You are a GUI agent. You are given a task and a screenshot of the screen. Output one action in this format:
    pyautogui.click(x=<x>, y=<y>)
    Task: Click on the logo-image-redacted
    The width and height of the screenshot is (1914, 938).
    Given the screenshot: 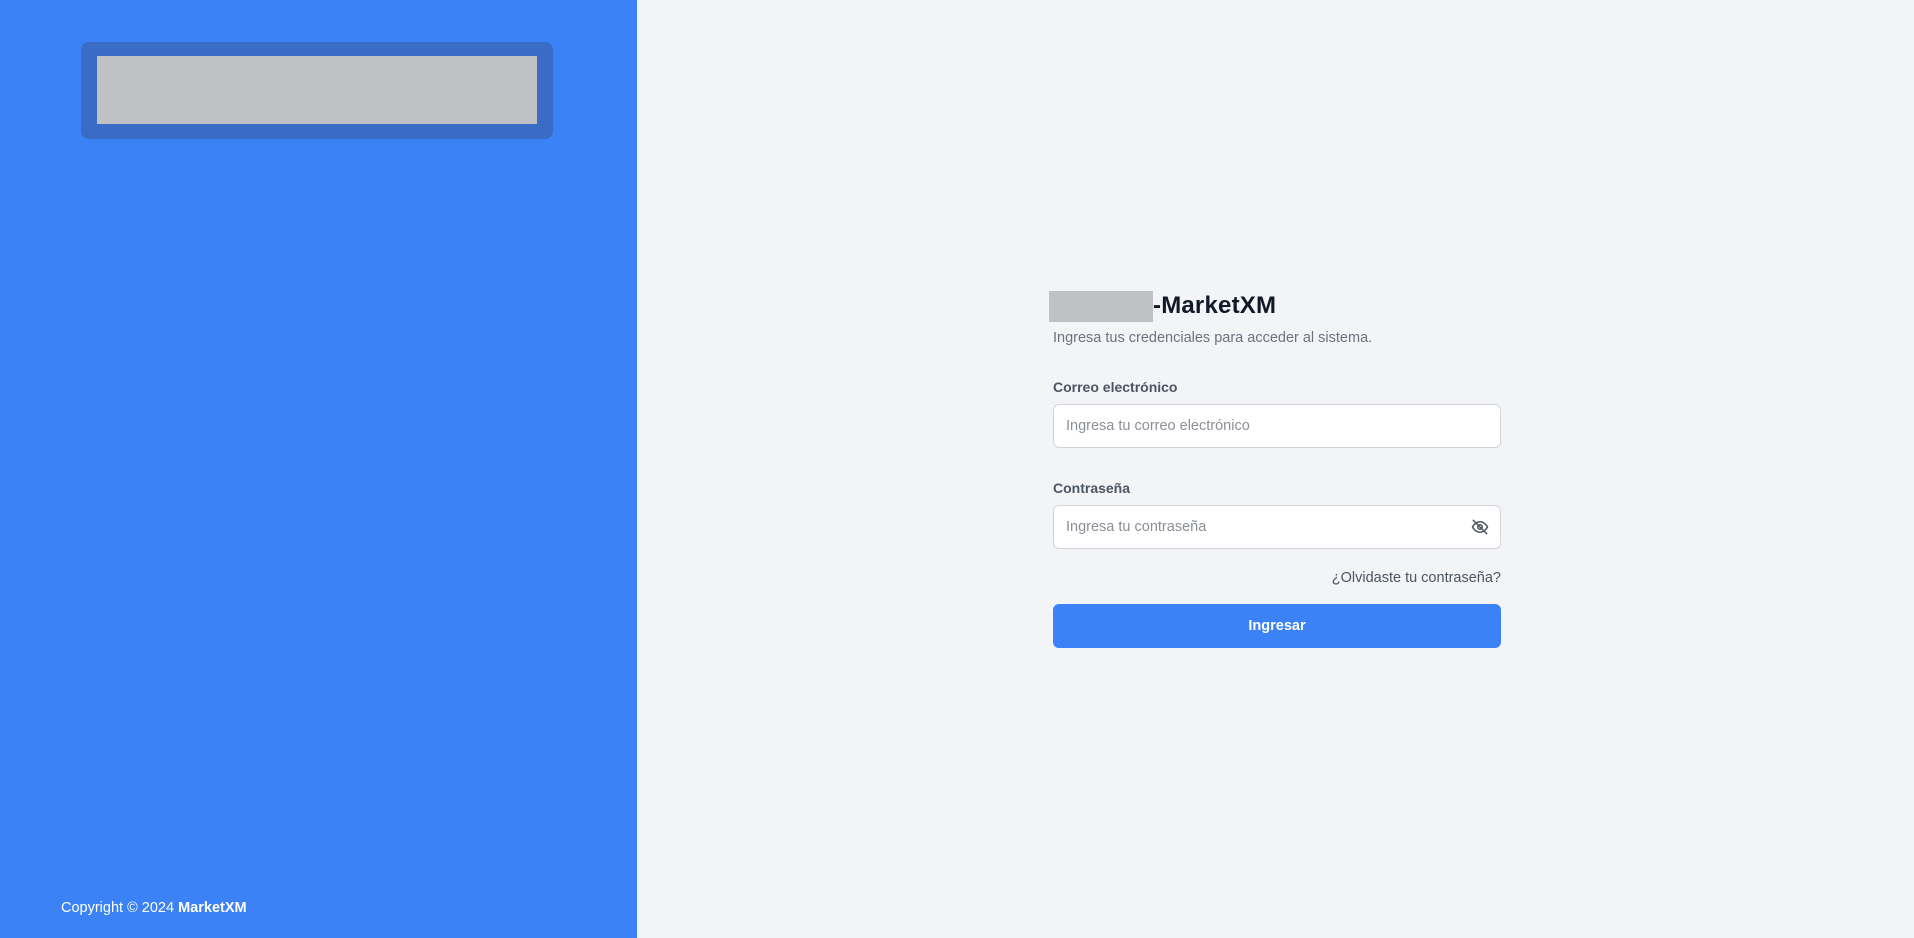 What is the action you would take?
    pyautogui.click(x=317, y=90)
    